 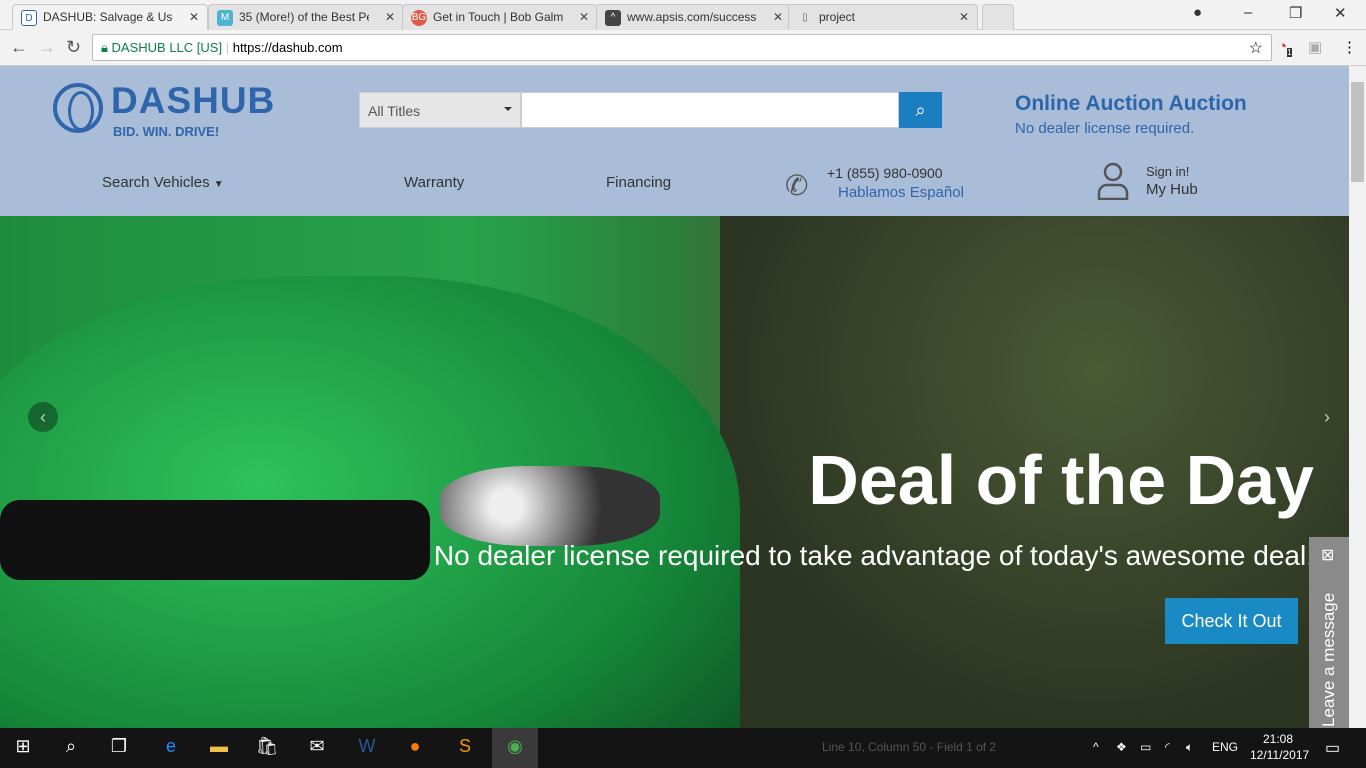 I want to click on language-indicator: ENG, so click(x=1225, y=747).